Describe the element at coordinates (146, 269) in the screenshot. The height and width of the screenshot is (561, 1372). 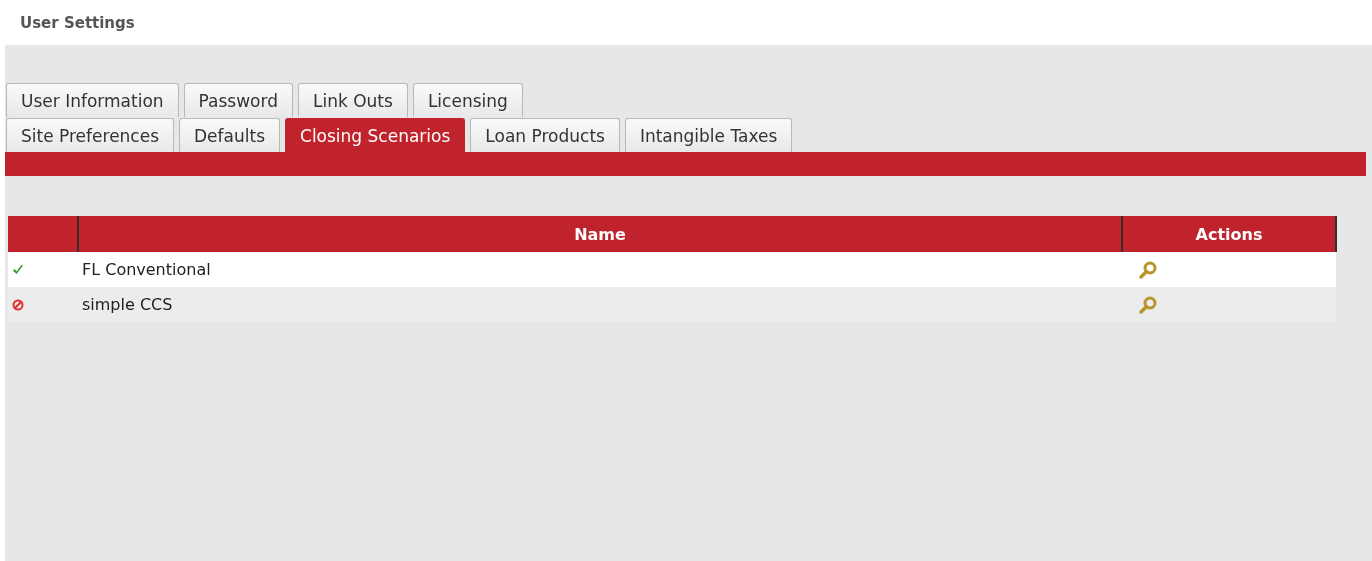
I see `scenario-name: FL Conventional` at that location.